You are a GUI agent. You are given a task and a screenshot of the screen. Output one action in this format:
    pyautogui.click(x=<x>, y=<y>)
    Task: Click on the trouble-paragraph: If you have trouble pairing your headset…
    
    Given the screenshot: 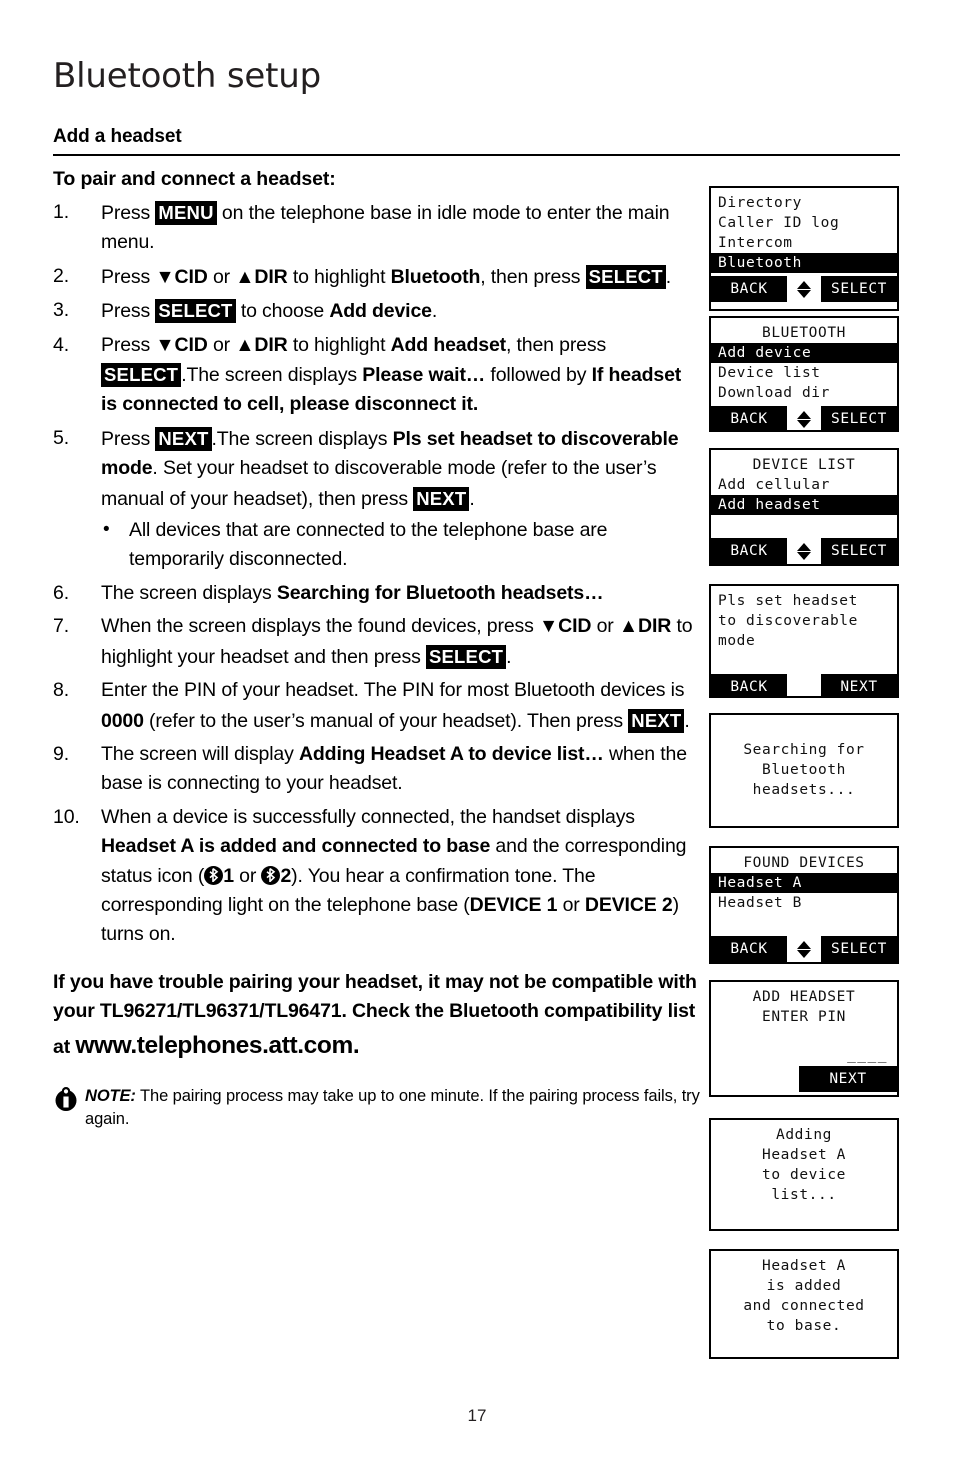 What is the action you would take?
    pyautogui.click(x=377, y=1015)
    